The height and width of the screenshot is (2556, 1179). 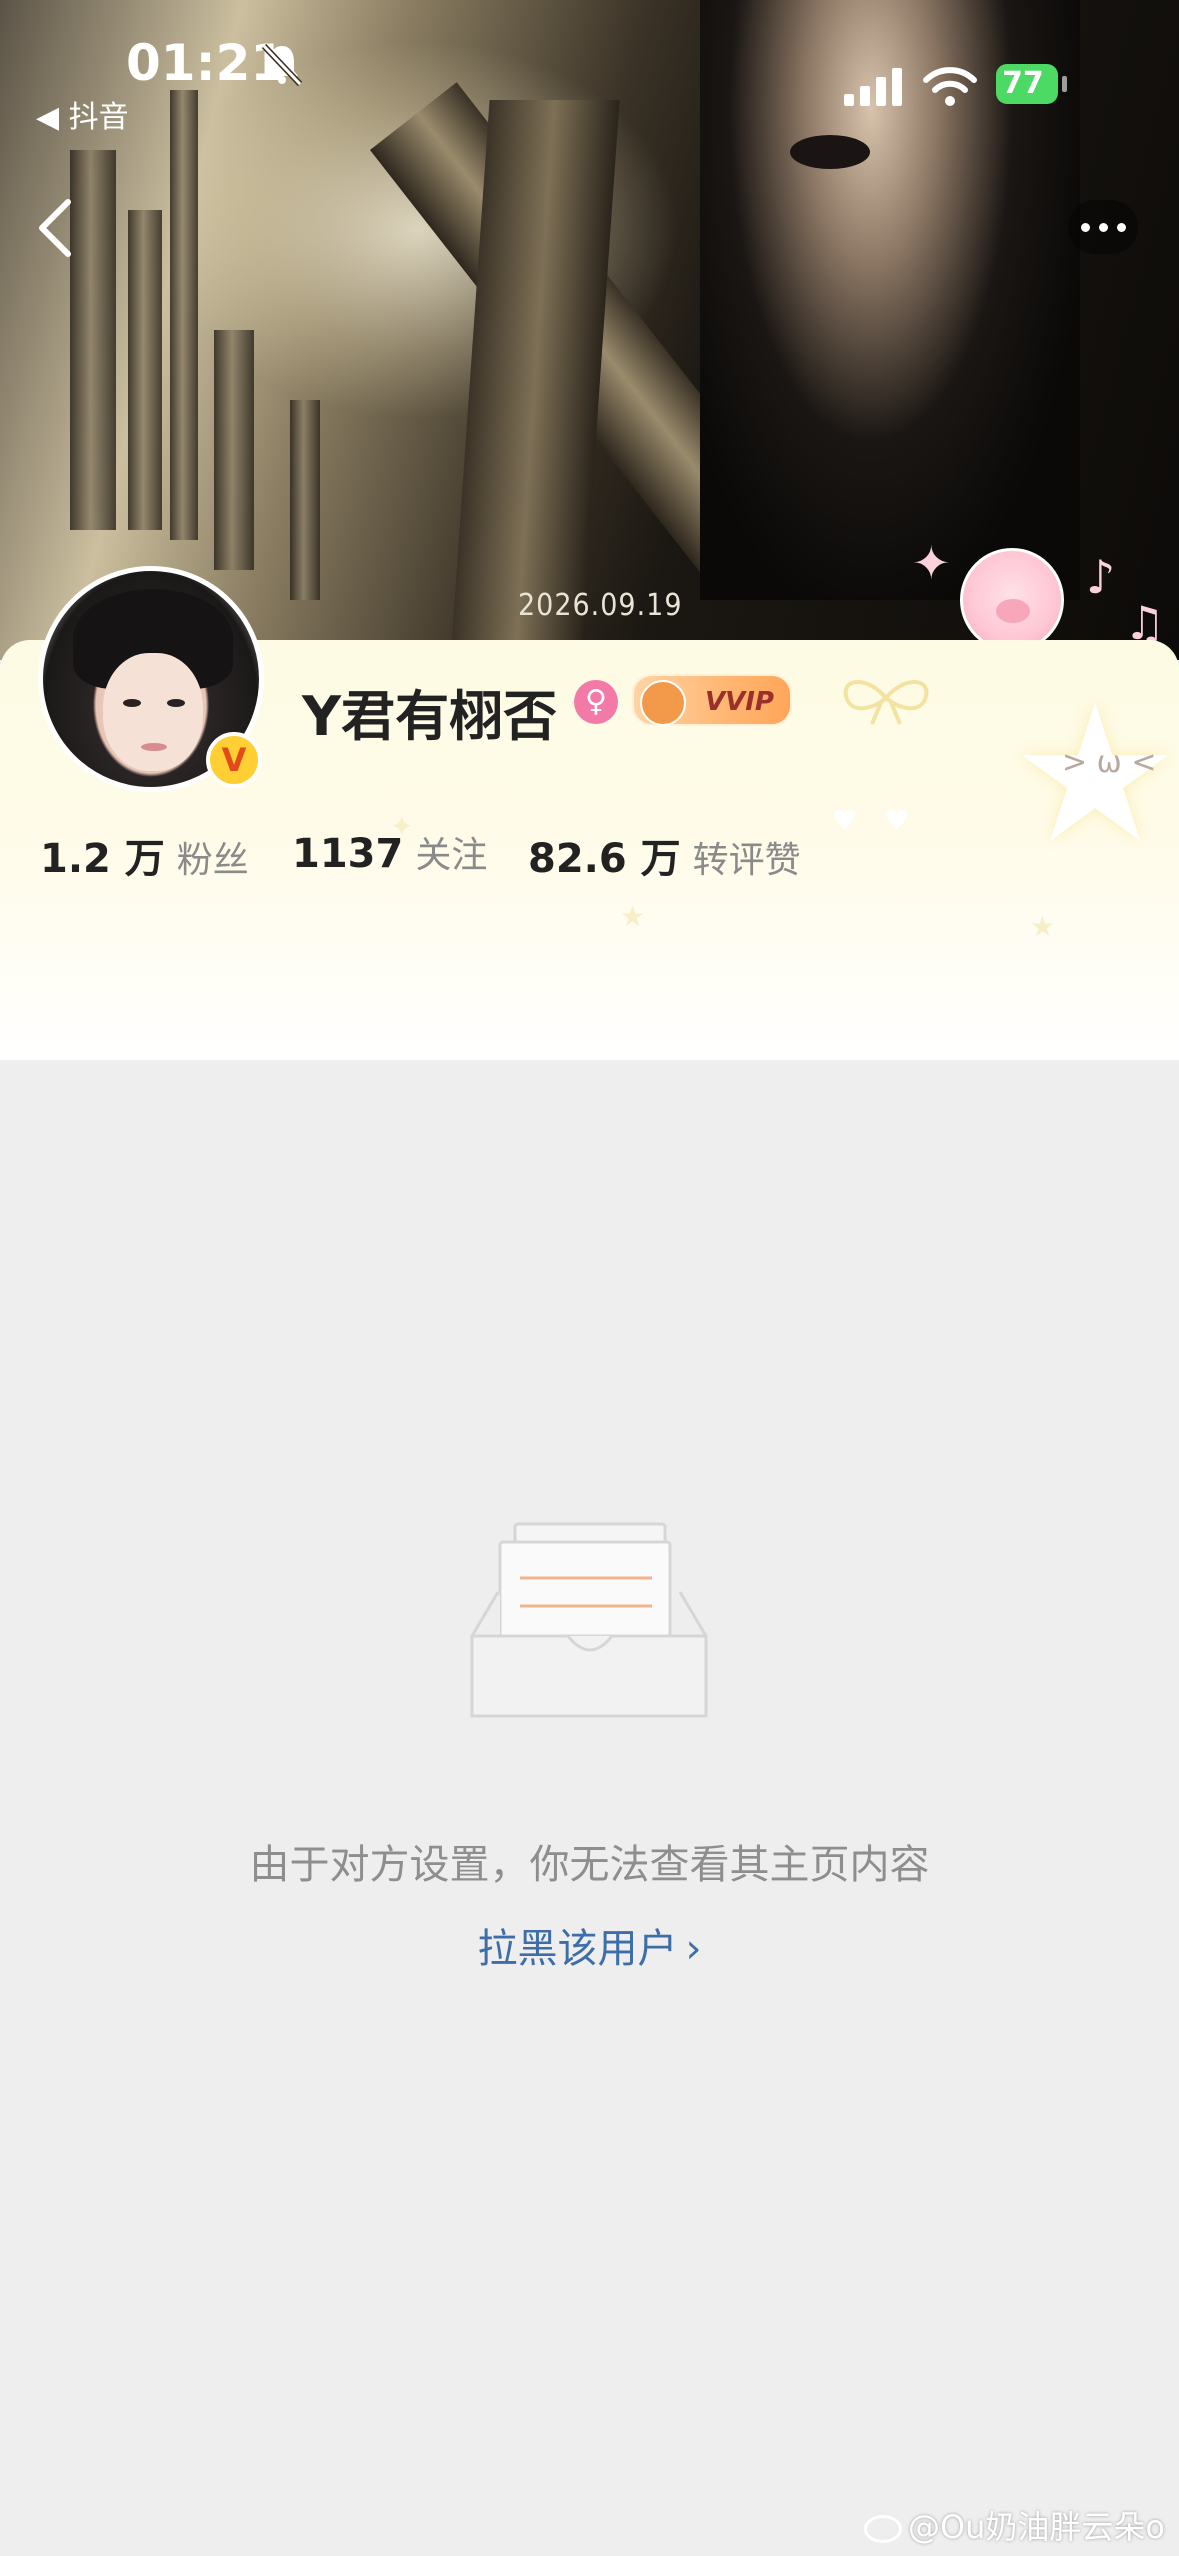 I want to click on wifi-icon, so click(x=950, y=86).